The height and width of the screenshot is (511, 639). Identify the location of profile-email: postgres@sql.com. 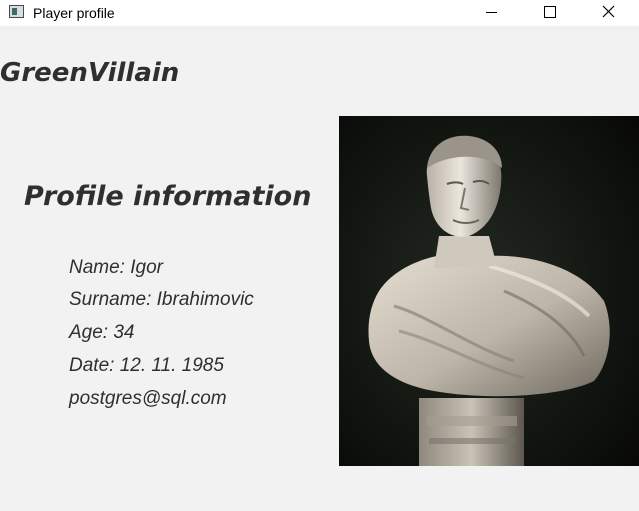
(148, 398).